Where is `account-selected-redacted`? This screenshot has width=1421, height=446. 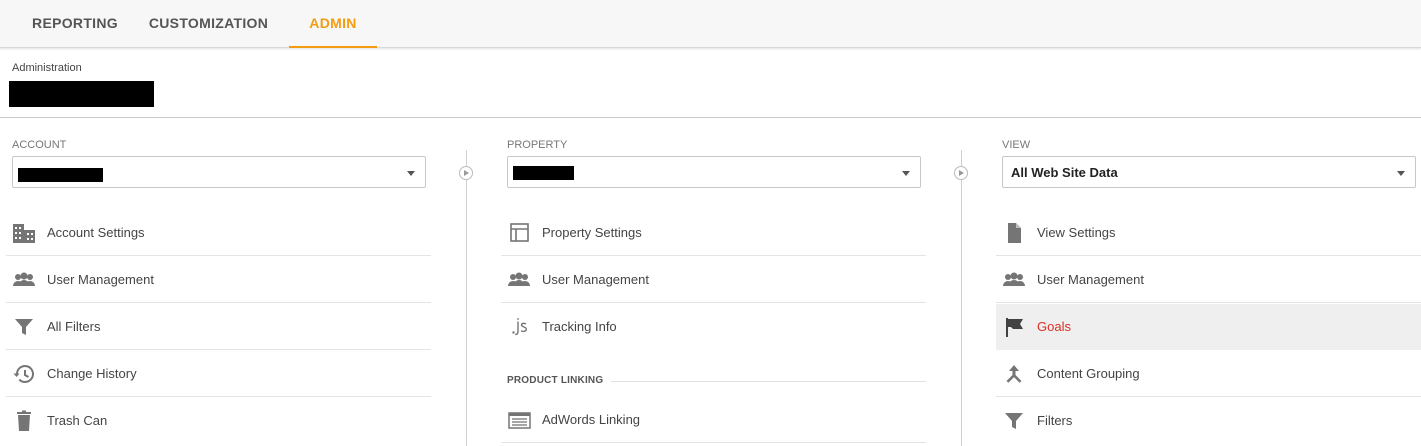 account-selected-redacted is located at coordinates (60, 175).